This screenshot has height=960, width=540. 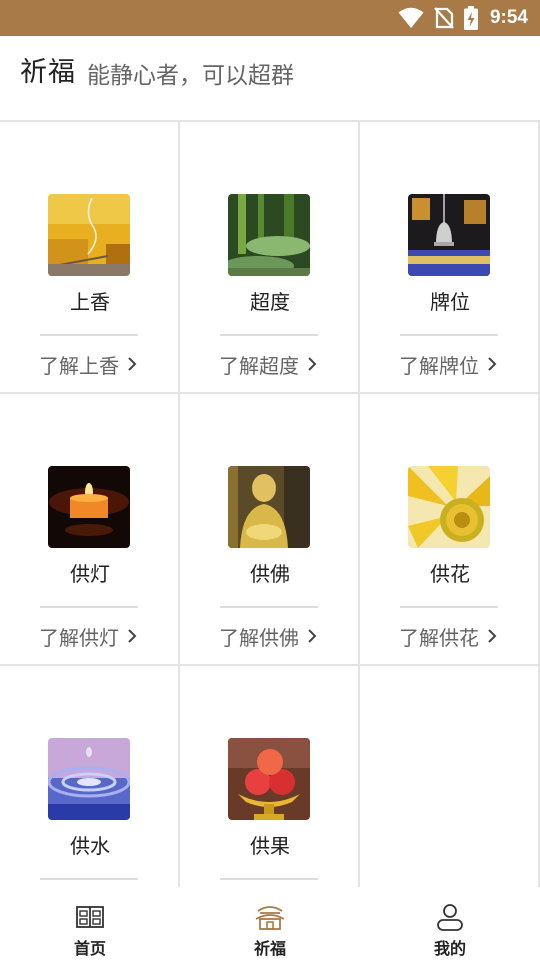 I want to click on learn-more-link: 了解供佛, so click(x=268, y=636).